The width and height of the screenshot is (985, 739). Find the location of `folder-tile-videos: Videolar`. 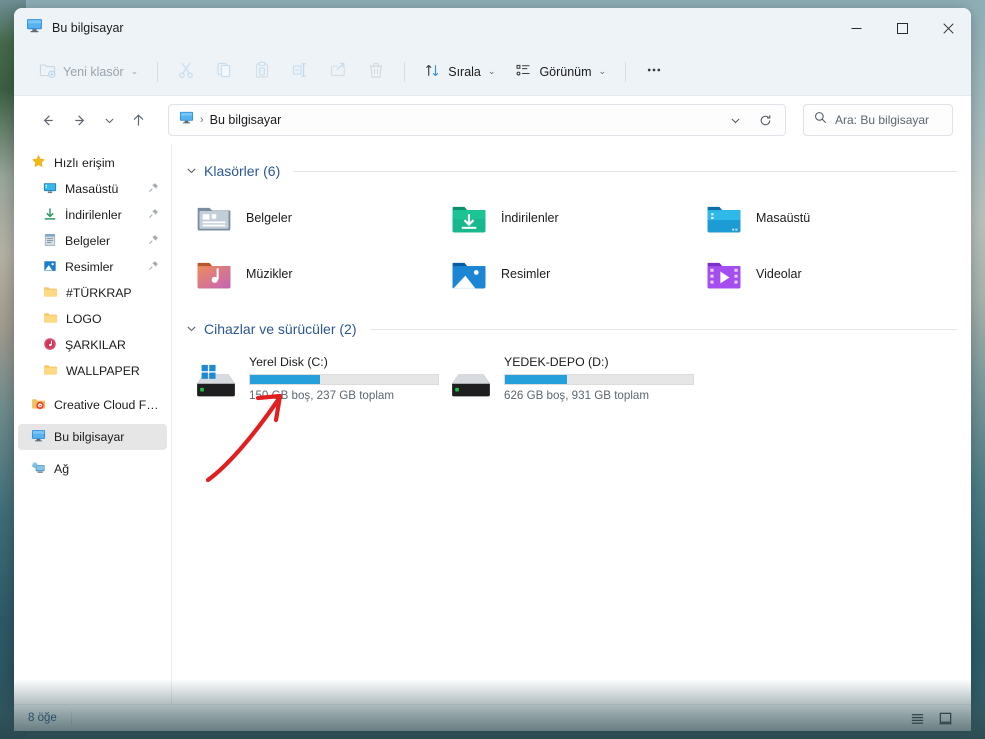

folder-tile-videos: Videolar is located at coordinates (823, 274).